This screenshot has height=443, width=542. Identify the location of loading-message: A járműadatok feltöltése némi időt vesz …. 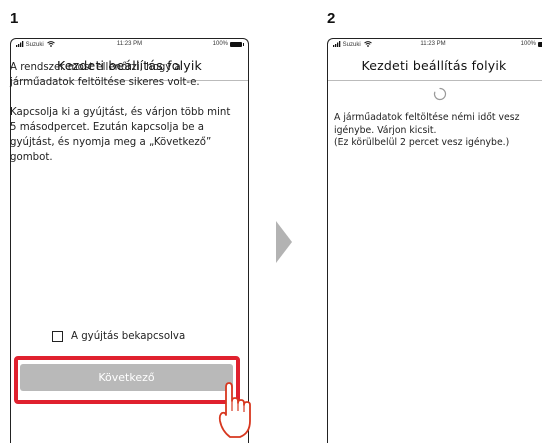
(427, 130).